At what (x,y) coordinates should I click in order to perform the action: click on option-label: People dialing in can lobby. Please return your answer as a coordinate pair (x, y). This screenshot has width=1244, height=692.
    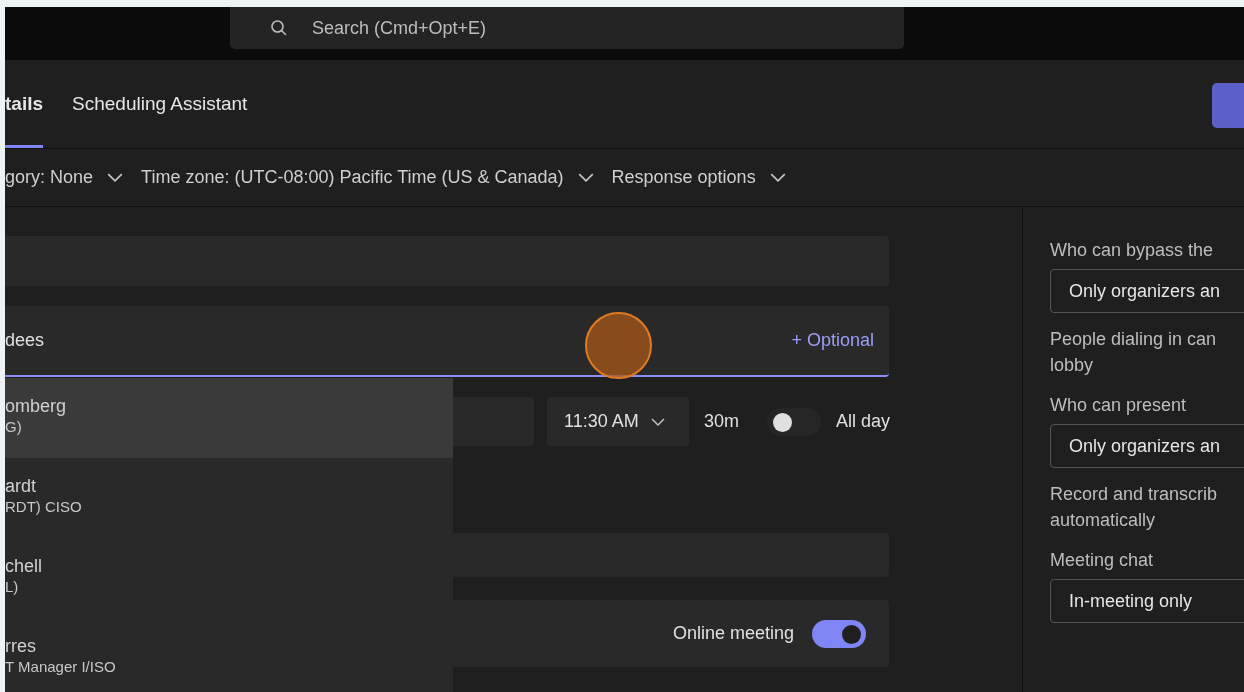
    Looking at the image, I should click on (1134, 352).